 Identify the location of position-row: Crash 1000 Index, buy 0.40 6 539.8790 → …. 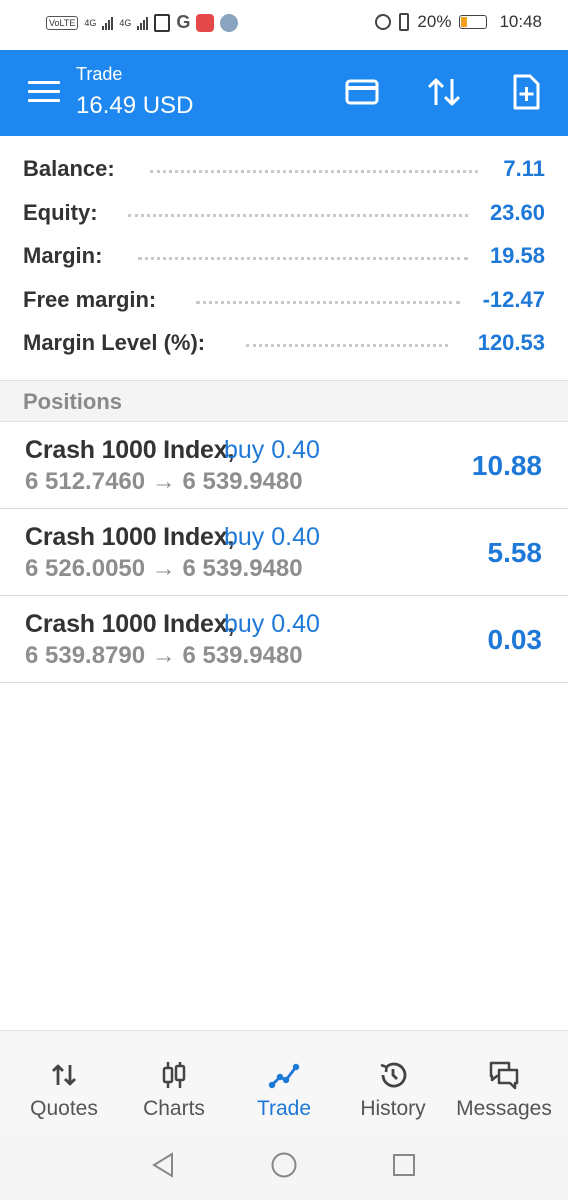
(284, 639).